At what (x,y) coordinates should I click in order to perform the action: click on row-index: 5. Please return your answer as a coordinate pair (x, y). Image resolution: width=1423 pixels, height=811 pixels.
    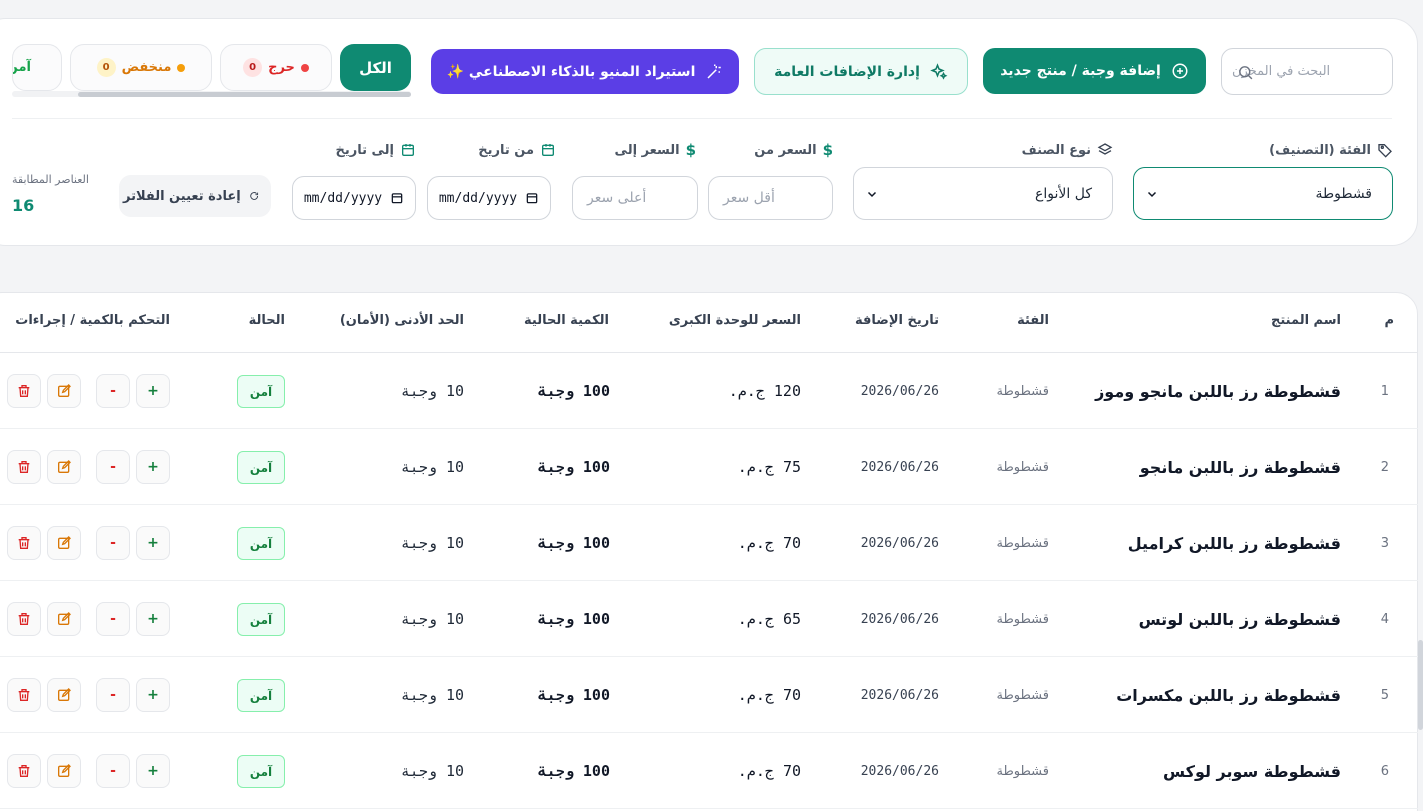
    Looking at the image, I should click on (1384, 695).